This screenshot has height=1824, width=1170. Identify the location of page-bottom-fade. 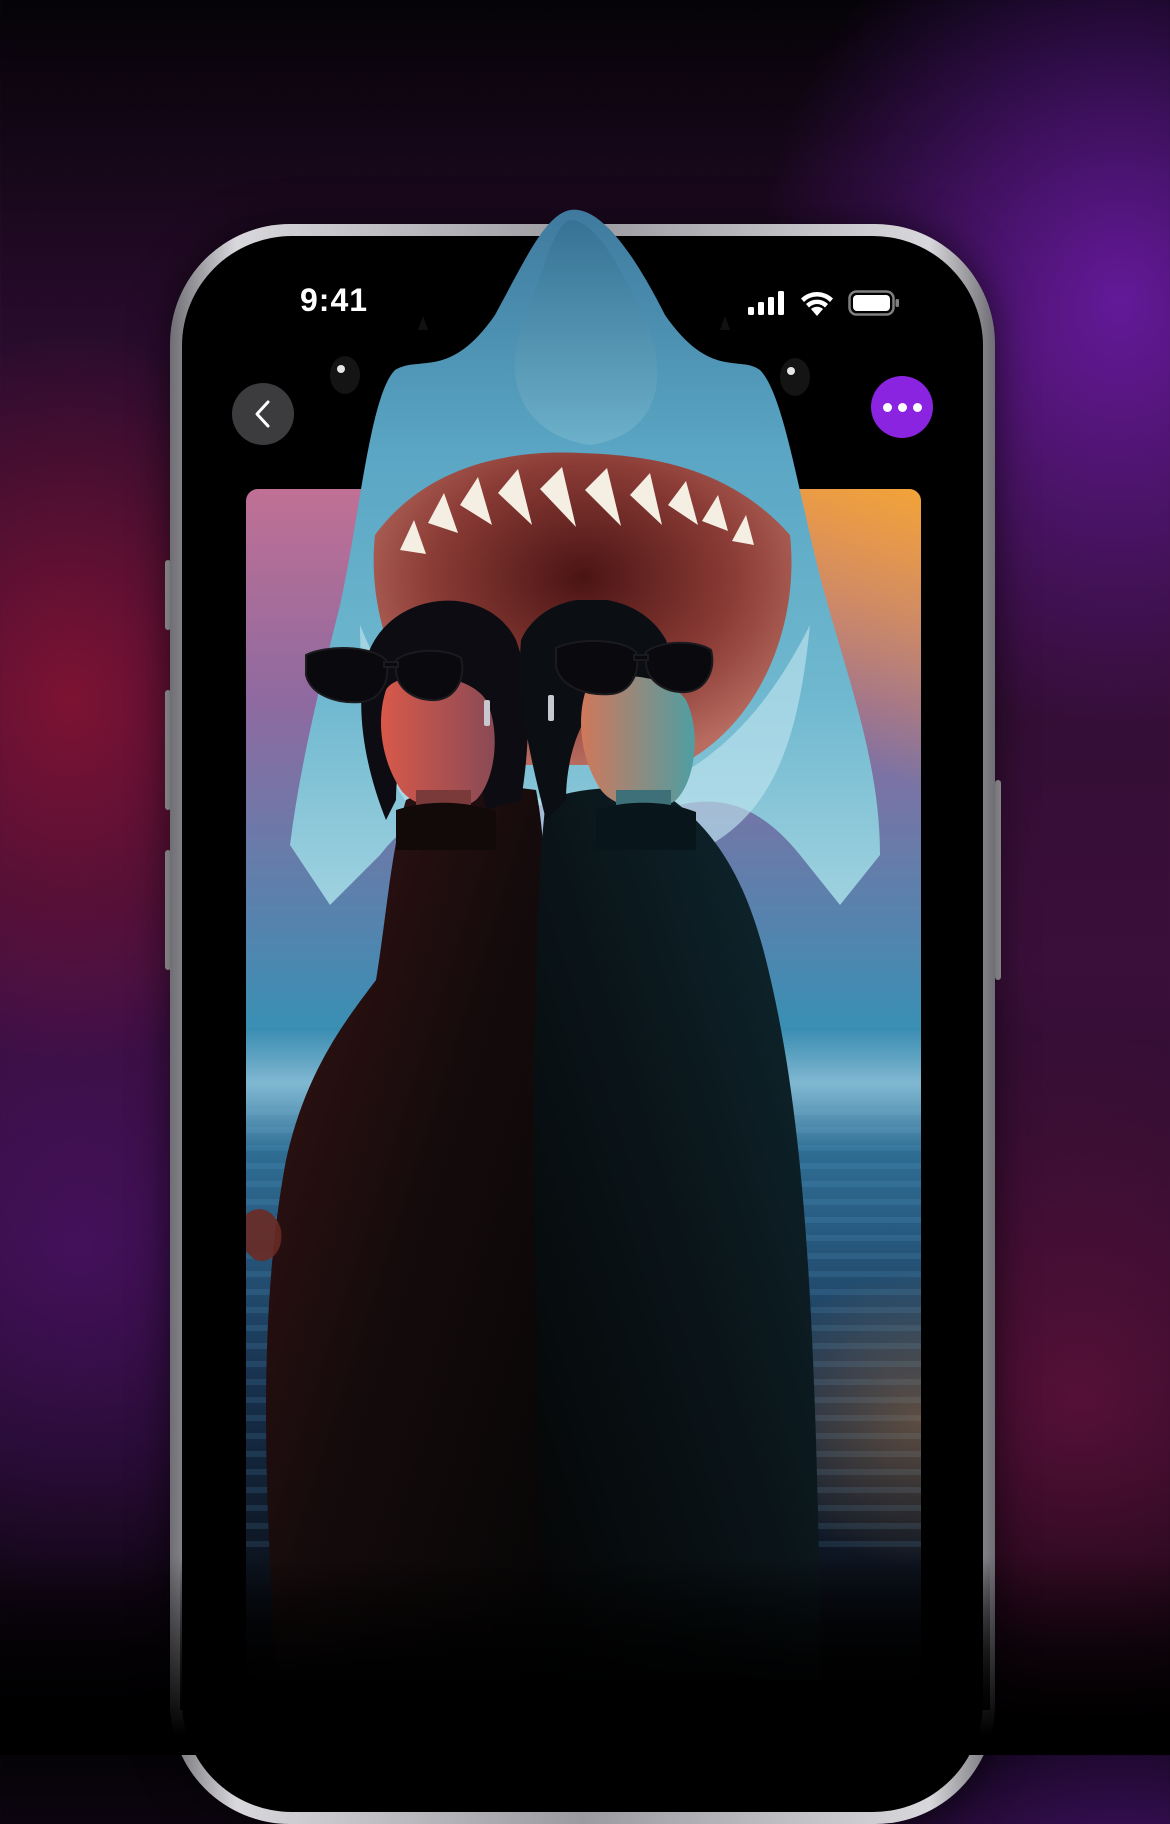
(585, 1655).